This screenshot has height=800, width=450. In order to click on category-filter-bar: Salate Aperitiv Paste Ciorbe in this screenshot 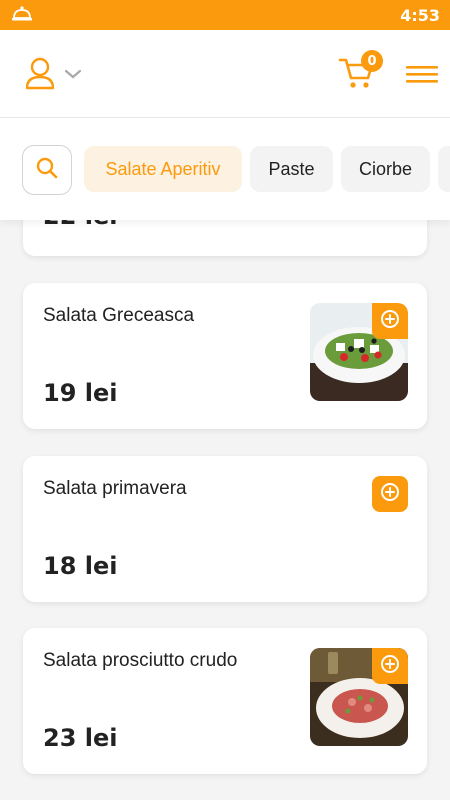, I will do `click(225, 169)`.